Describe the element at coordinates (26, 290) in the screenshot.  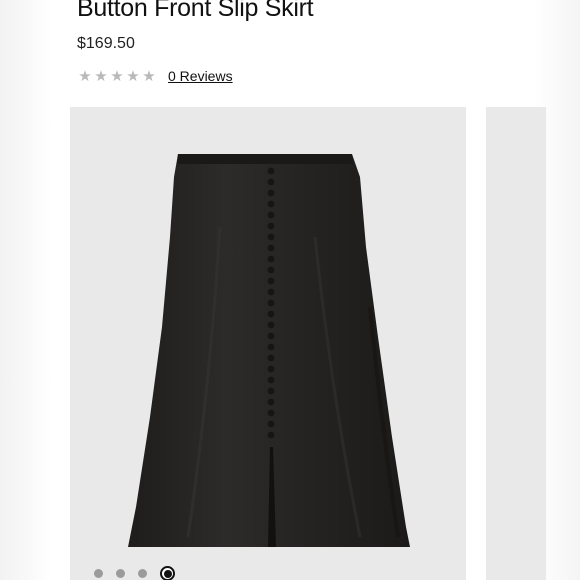
I see `left-edge-shade` at that location.